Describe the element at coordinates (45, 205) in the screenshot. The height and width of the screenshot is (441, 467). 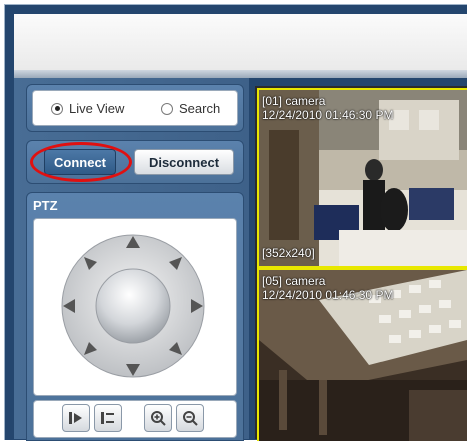
I see `ptz-title: PTZ` at that location.